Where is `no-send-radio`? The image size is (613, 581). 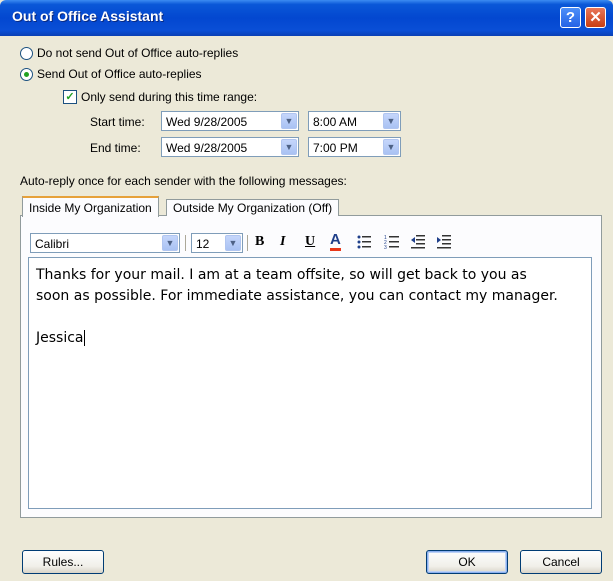 no-send-radio is located at coordinates (26, 53).